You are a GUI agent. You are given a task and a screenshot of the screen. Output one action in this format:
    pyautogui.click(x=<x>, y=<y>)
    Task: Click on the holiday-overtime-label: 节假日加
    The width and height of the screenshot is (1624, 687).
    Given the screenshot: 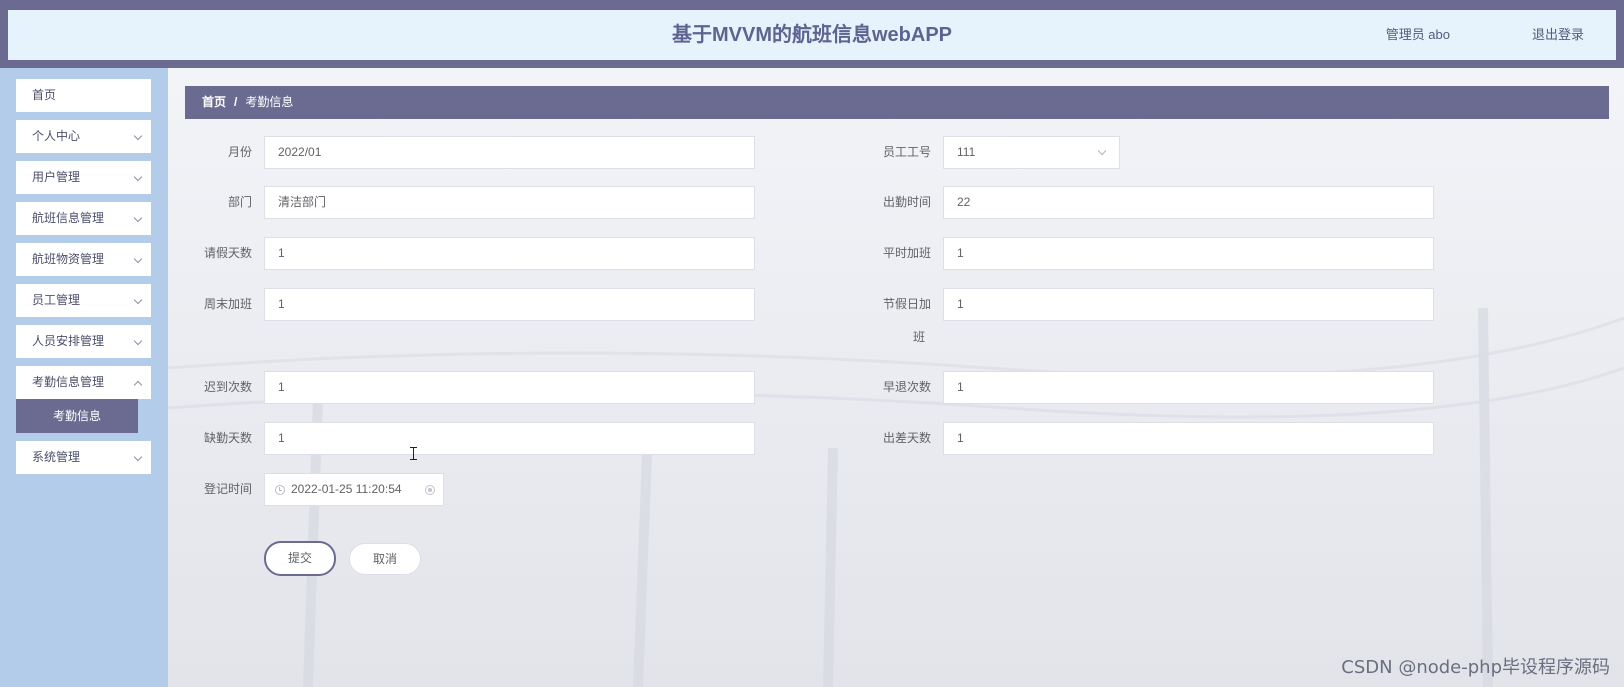 What is the action you would take?
    pyautogui.click(x=906, y=304)
    